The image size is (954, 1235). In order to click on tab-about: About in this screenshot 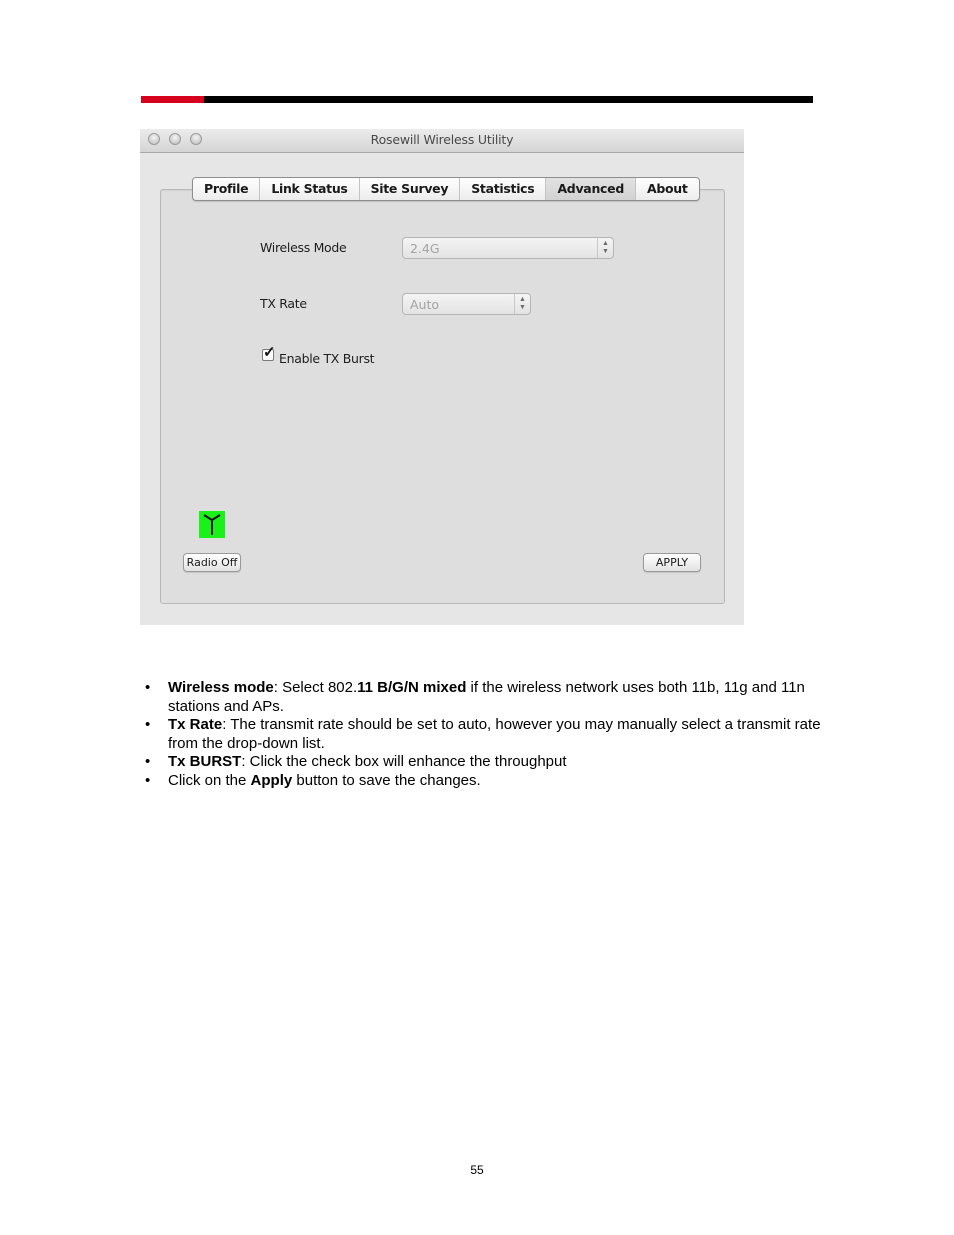, I will do `click(667, 189)`.